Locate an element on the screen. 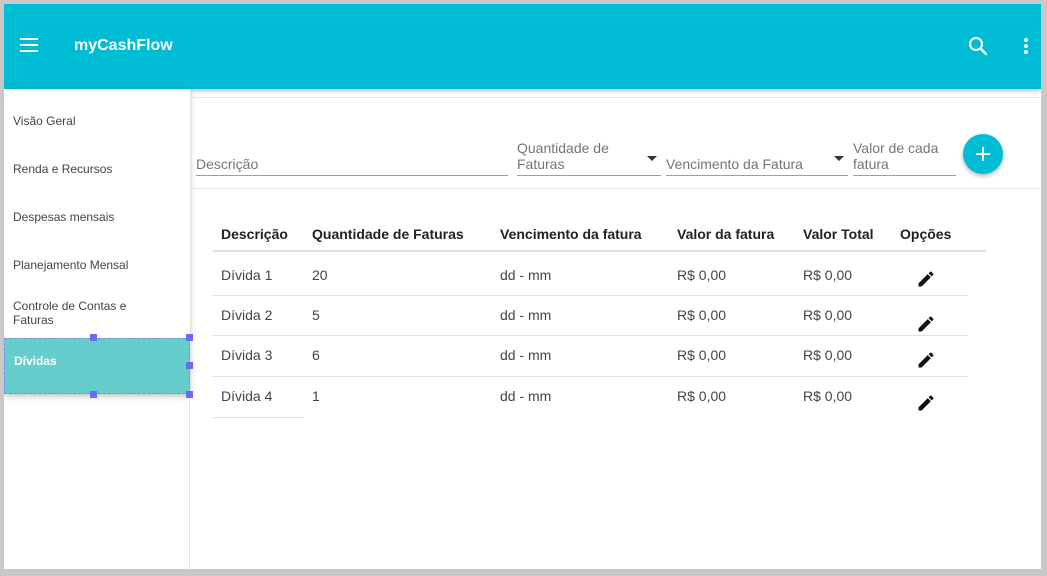  sidebar-item-planejamento-mensal: Planejamento Mensal is located at coordinates (97, 265).